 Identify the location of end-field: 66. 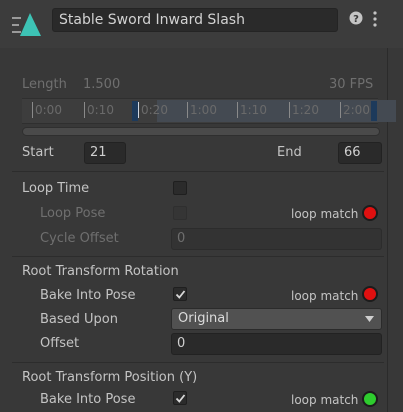
(360, 153).